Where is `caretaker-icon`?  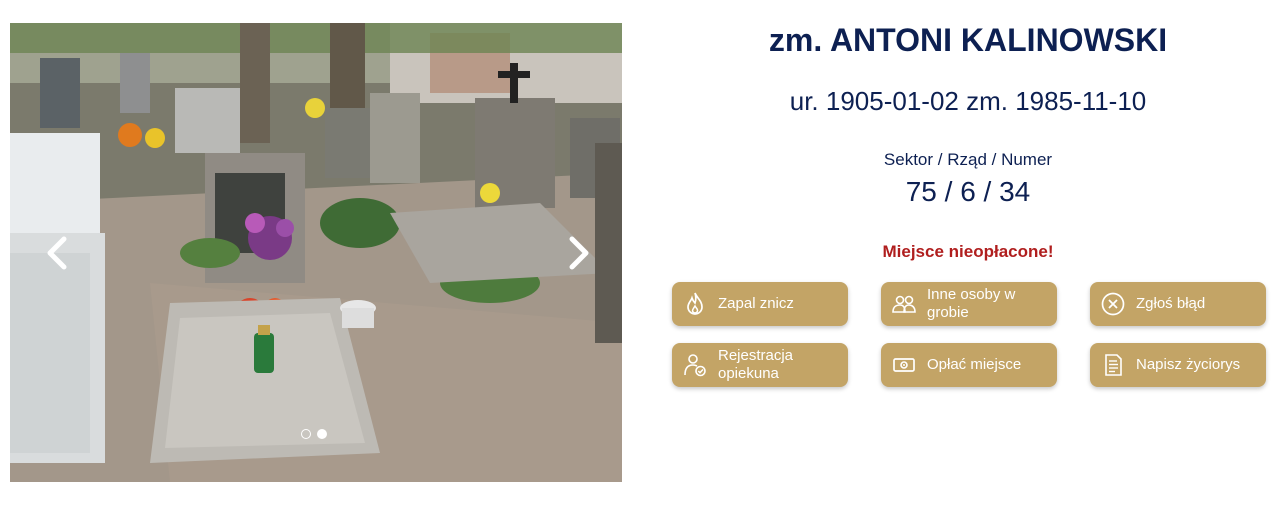 caretaker-icon is located at coordinates (695, 365).